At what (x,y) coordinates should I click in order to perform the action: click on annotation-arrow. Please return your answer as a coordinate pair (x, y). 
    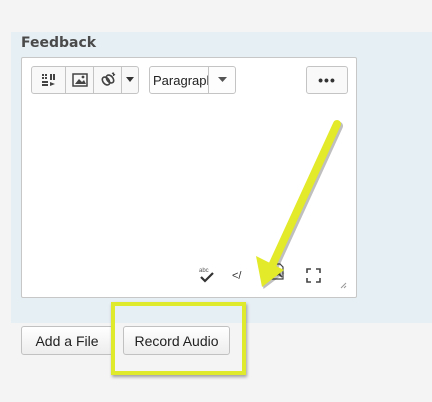
    Looking at the image, I should click on (299, 204).